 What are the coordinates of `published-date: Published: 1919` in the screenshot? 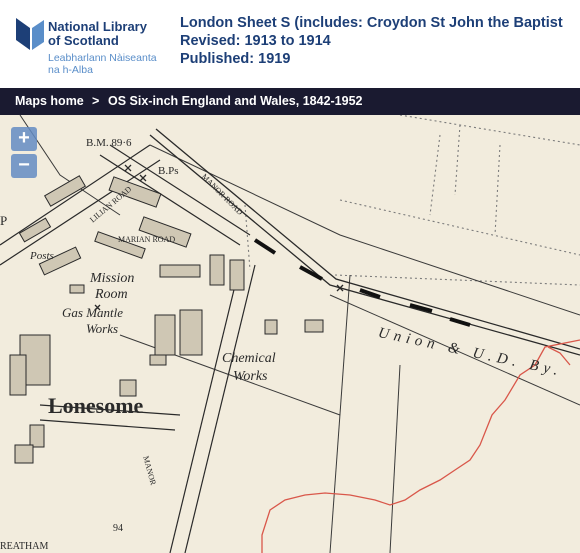 It's located at (235, 59).